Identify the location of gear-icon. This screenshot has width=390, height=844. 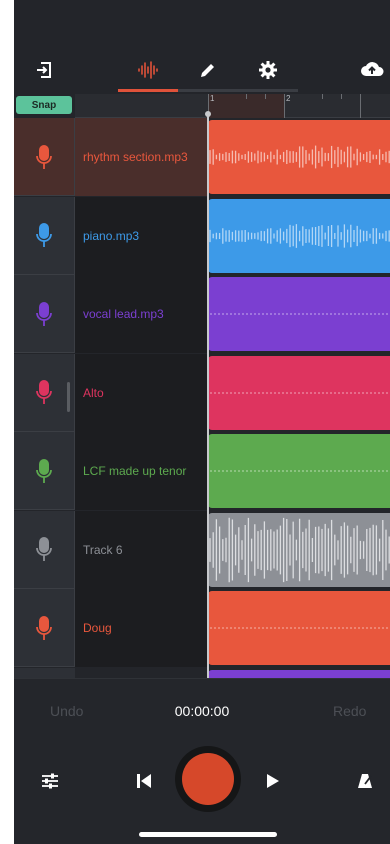
(268, 70).